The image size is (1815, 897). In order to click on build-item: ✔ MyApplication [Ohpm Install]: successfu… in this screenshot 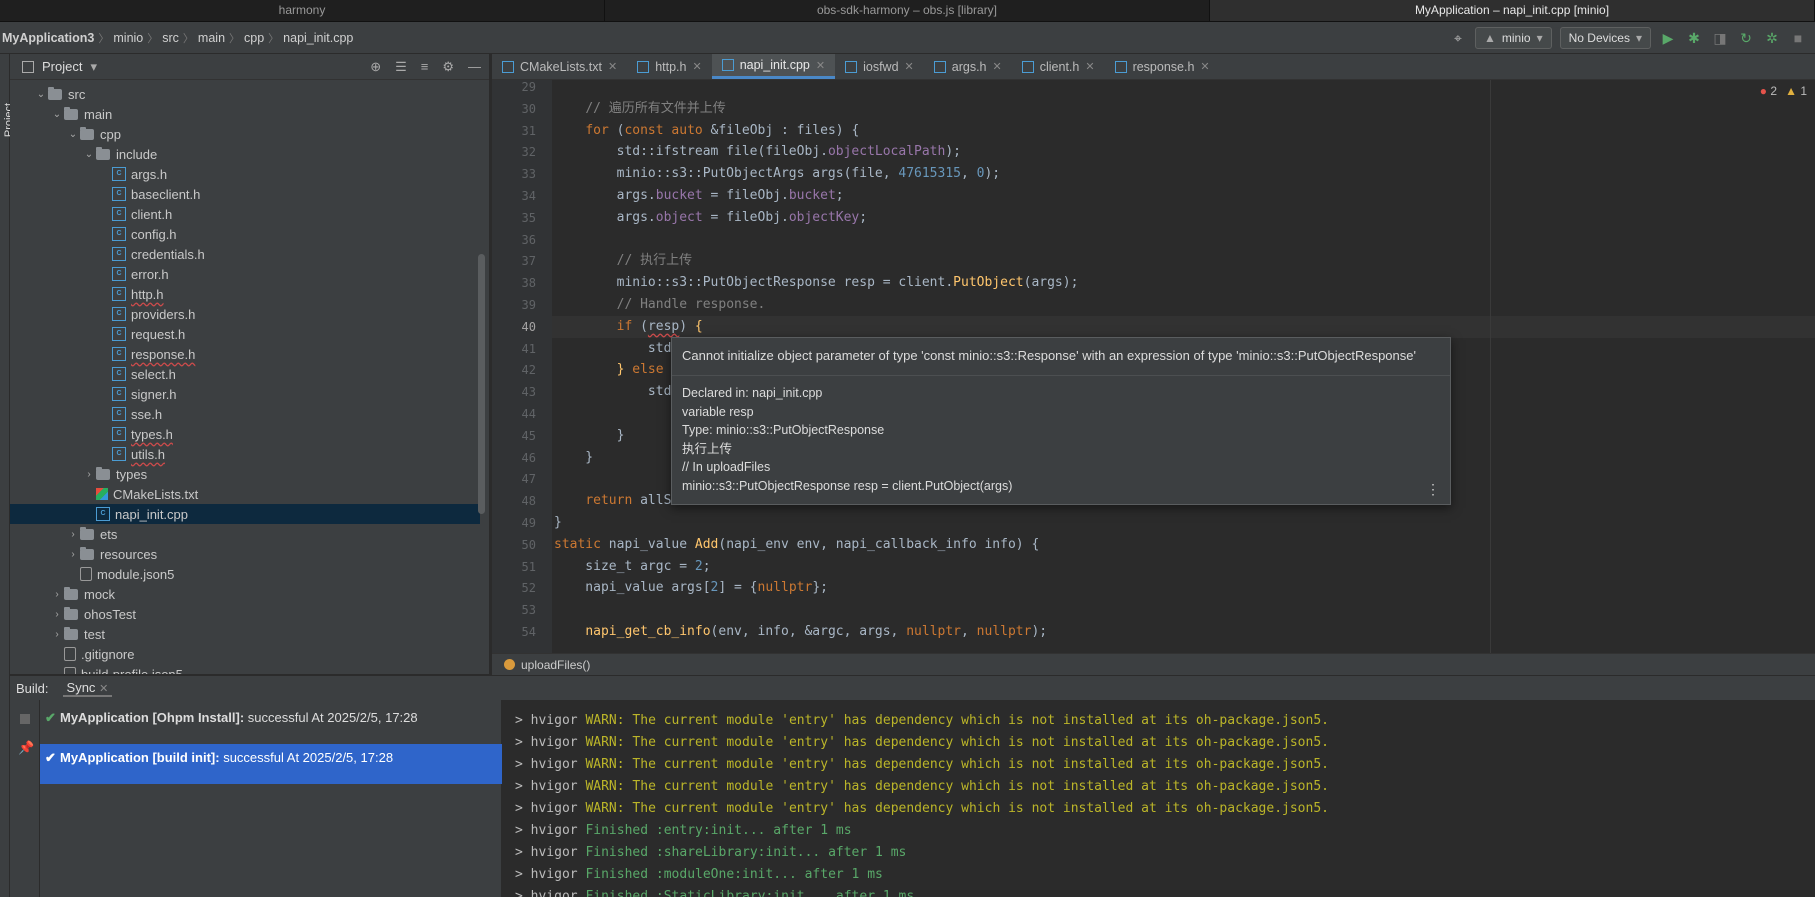, I will do `click(271, 724)`.